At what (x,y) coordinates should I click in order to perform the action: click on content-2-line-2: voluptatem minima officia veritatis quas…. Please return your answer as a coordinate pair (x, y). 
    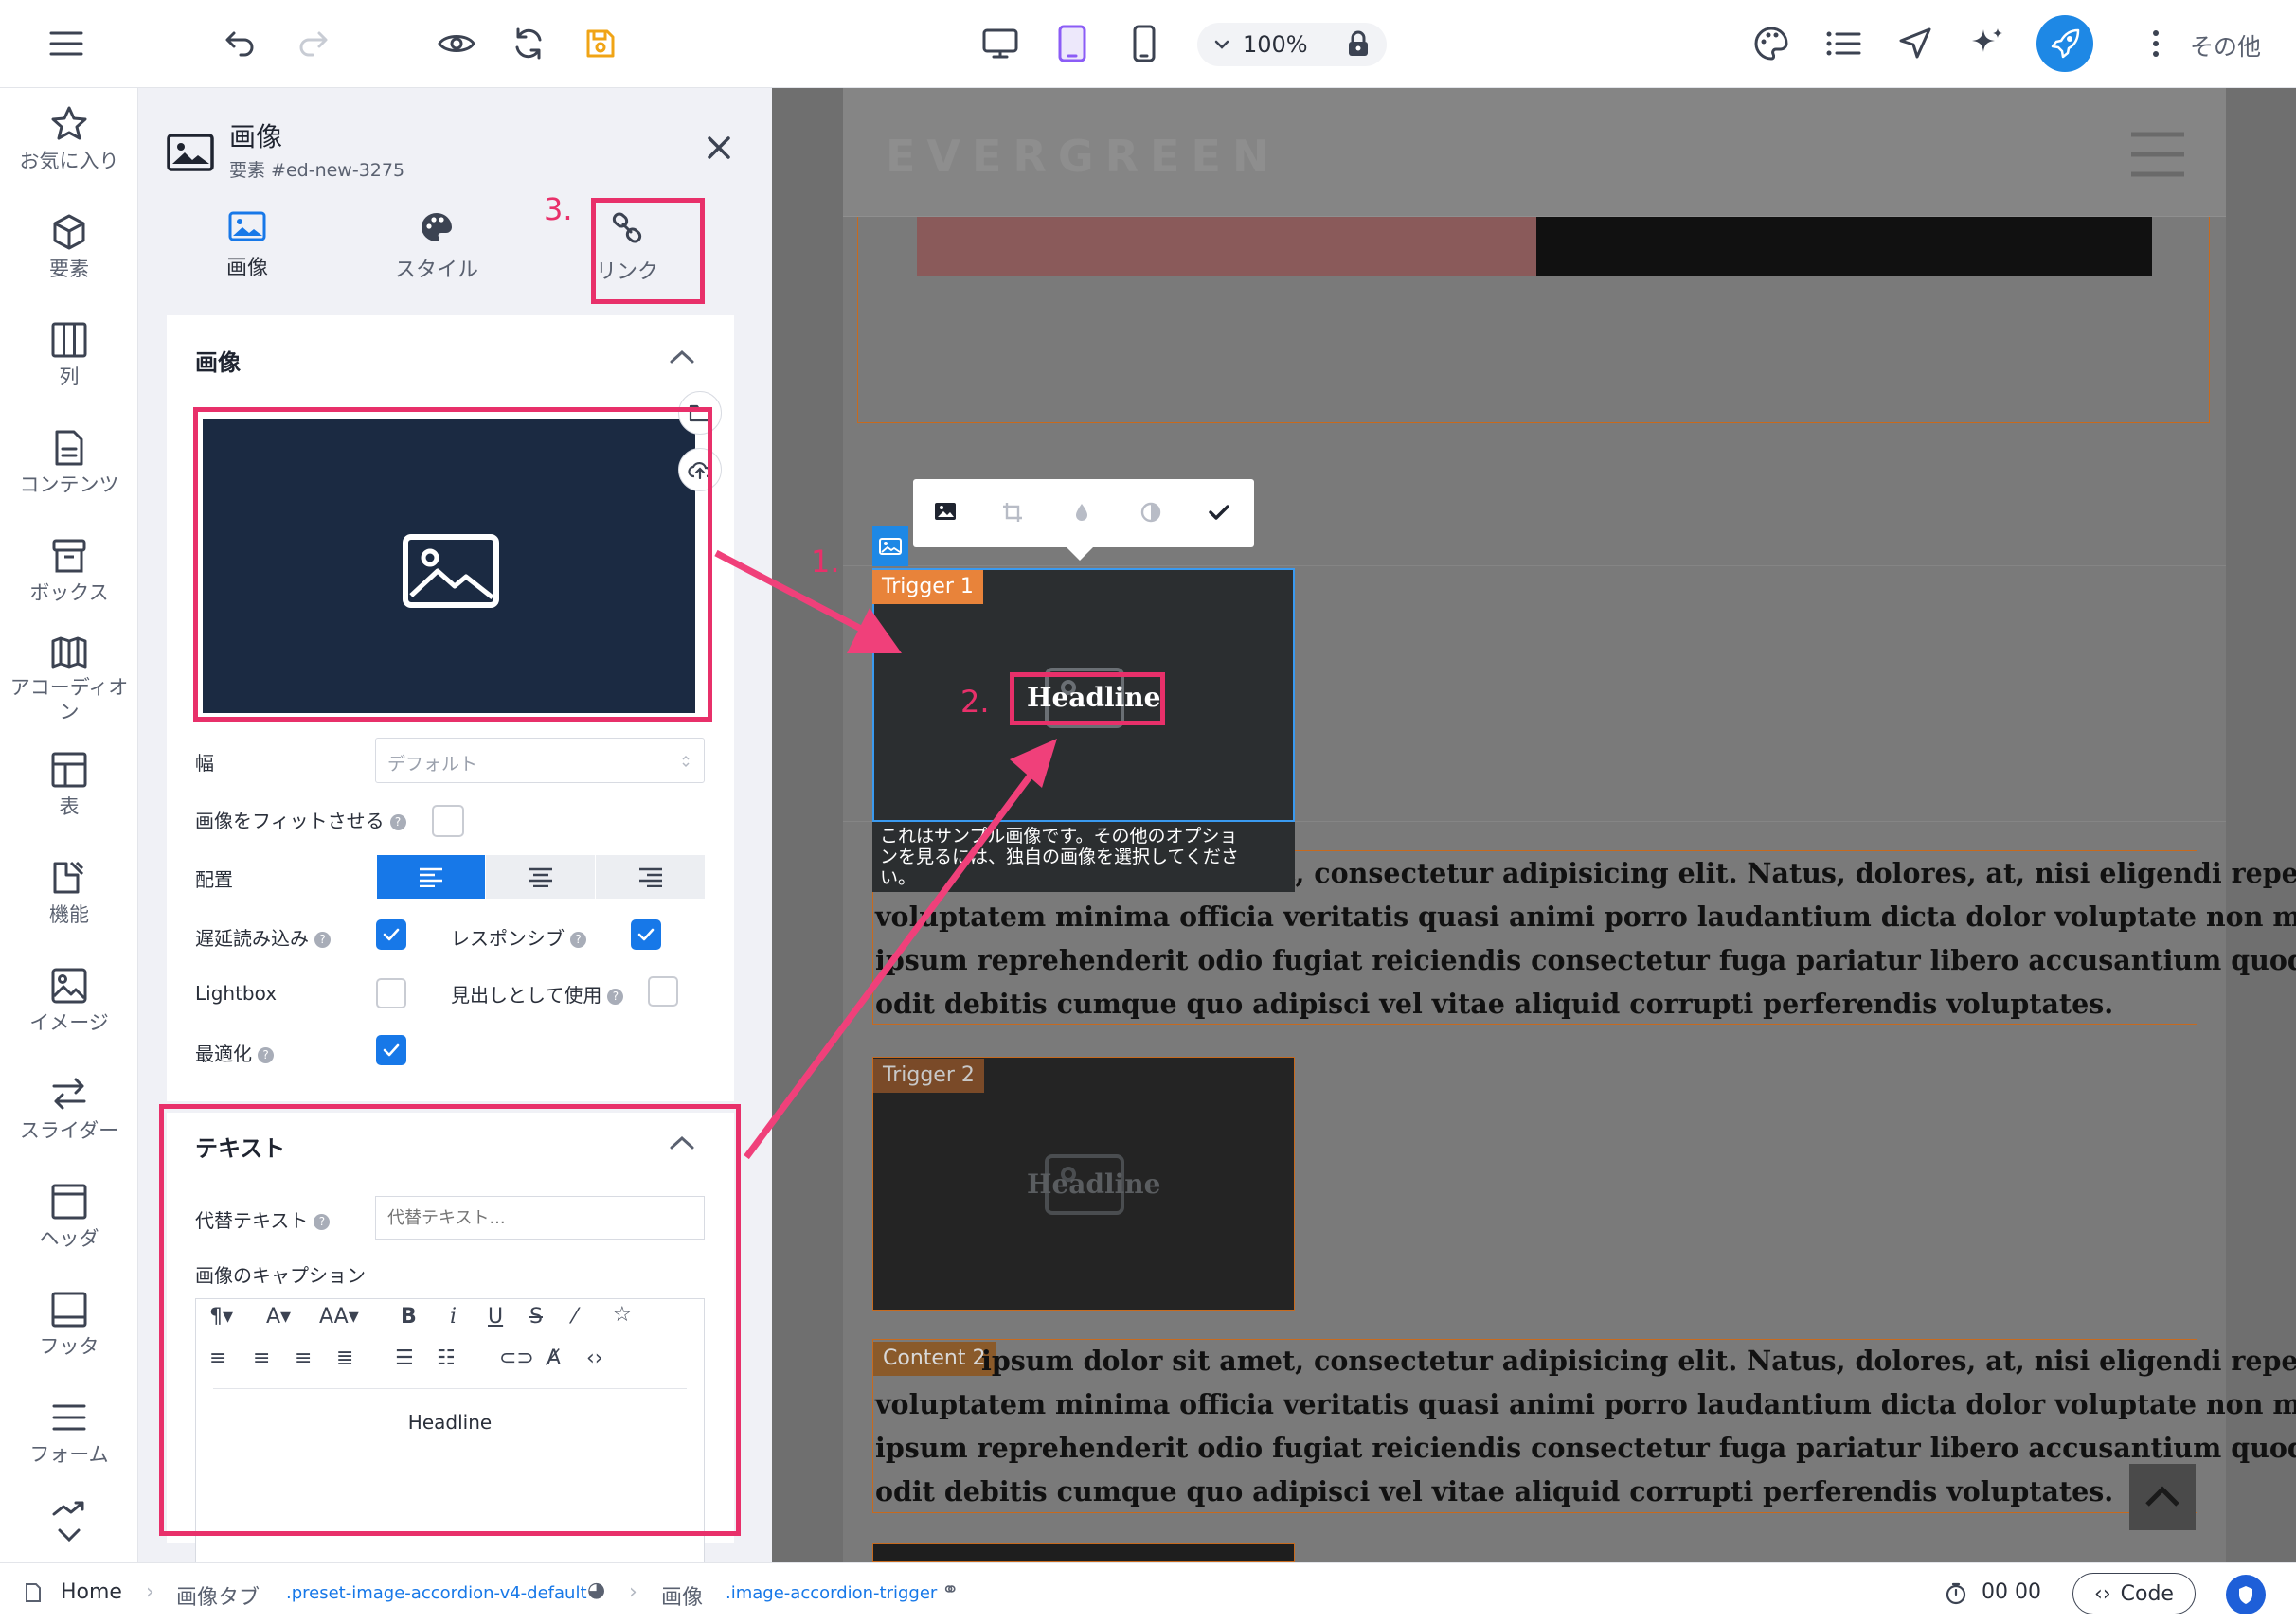
    Looking at the image, I should click on (1585, 1404).